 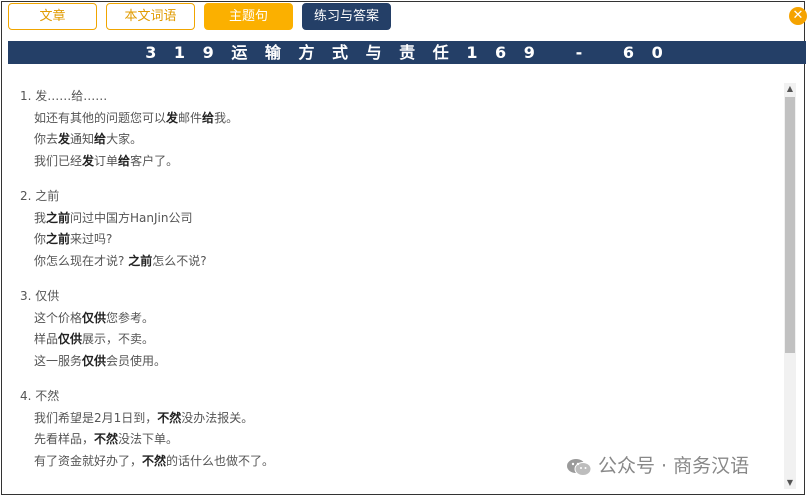 I want to click on scroll-up-icon: ▲, so click(x=790, y=89).